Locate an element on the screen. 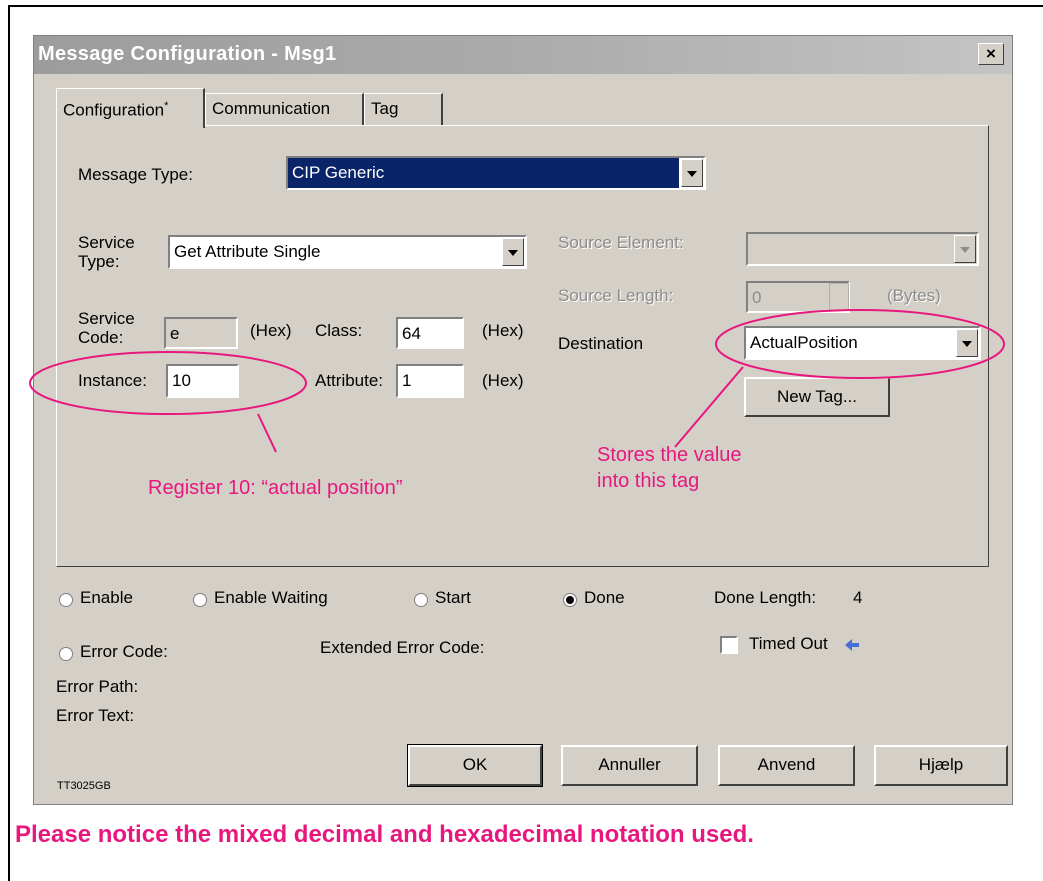 The width and height of the screenshot is (1043, 881). tab-configuration-label: Configuration is located at coordinates (114, 110).